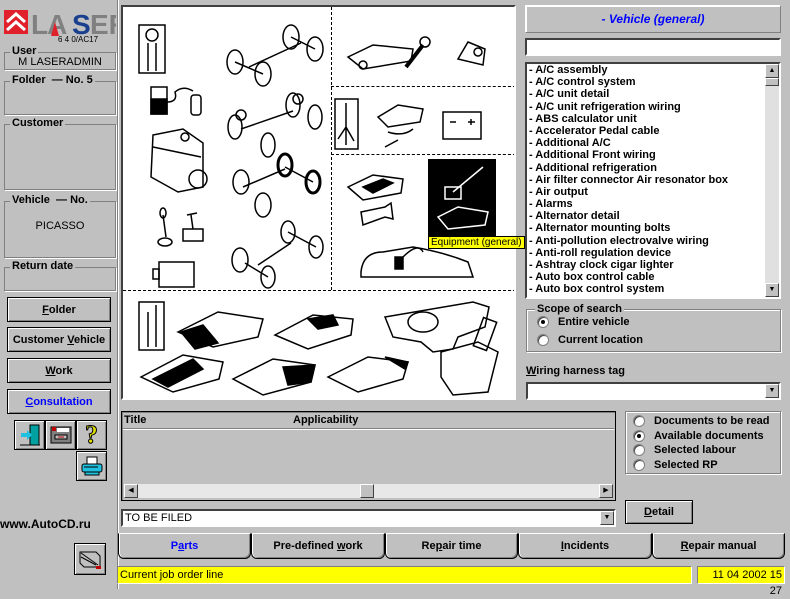  I want to click on spoiler-icon, so click(368, 374).